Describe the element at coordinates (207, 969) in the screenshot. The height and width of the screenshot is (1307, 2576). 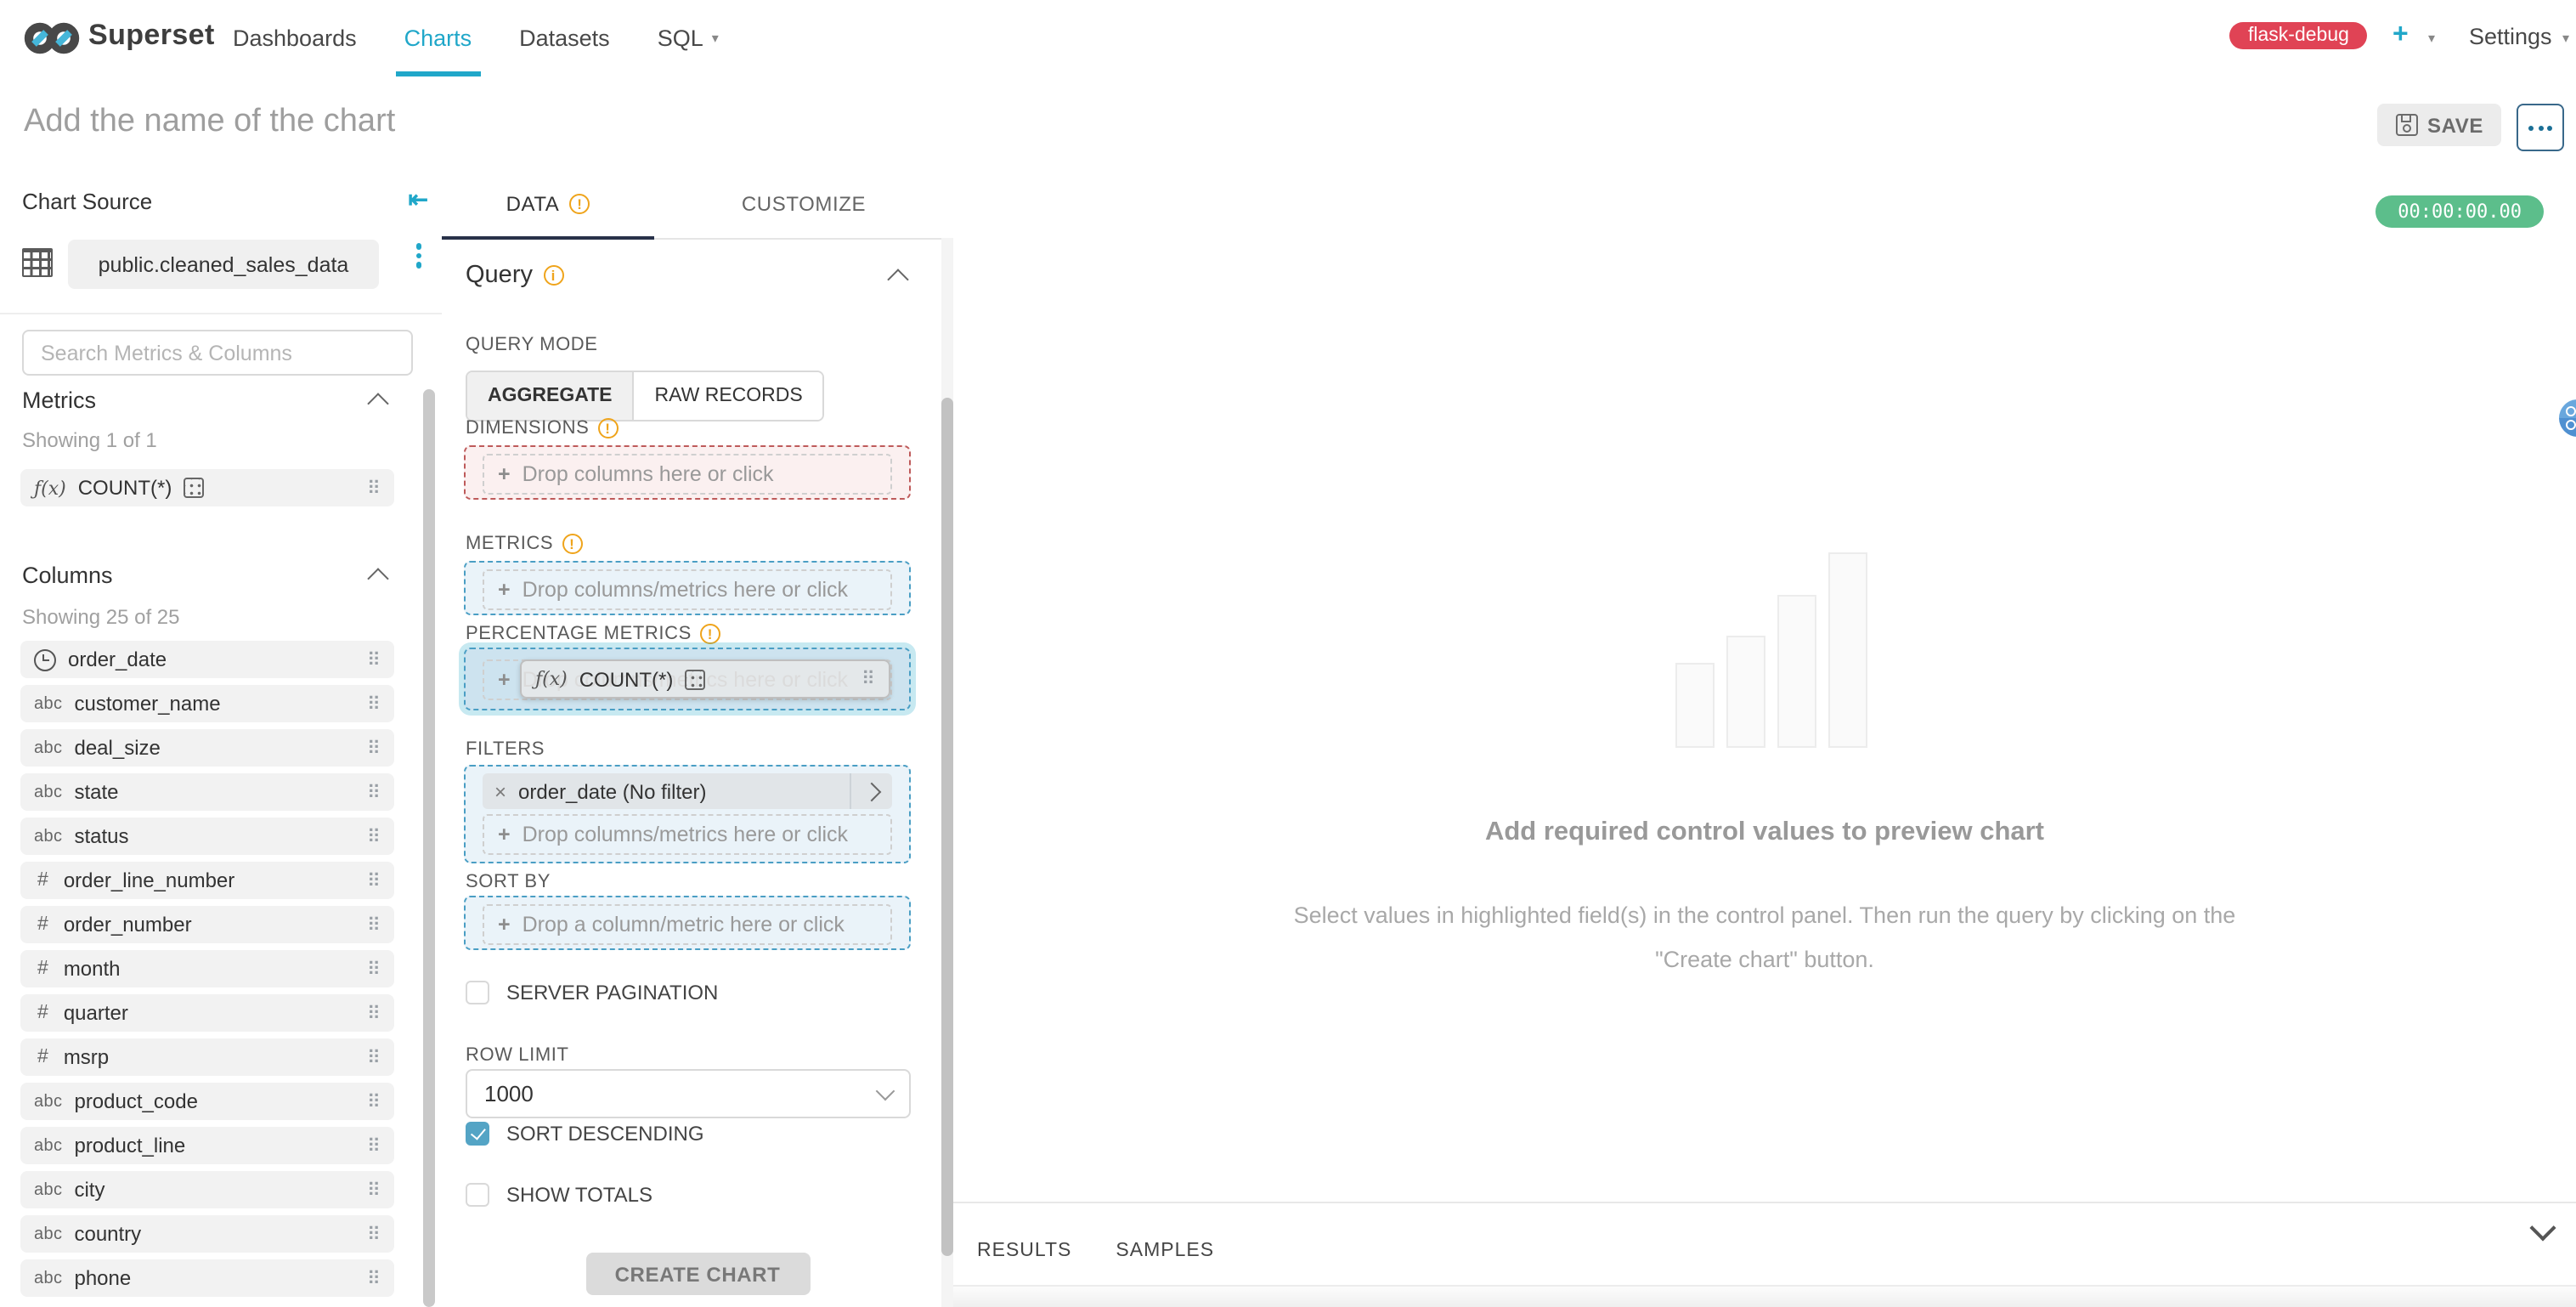
I see `column-item-month: # month ⠿` at that location.